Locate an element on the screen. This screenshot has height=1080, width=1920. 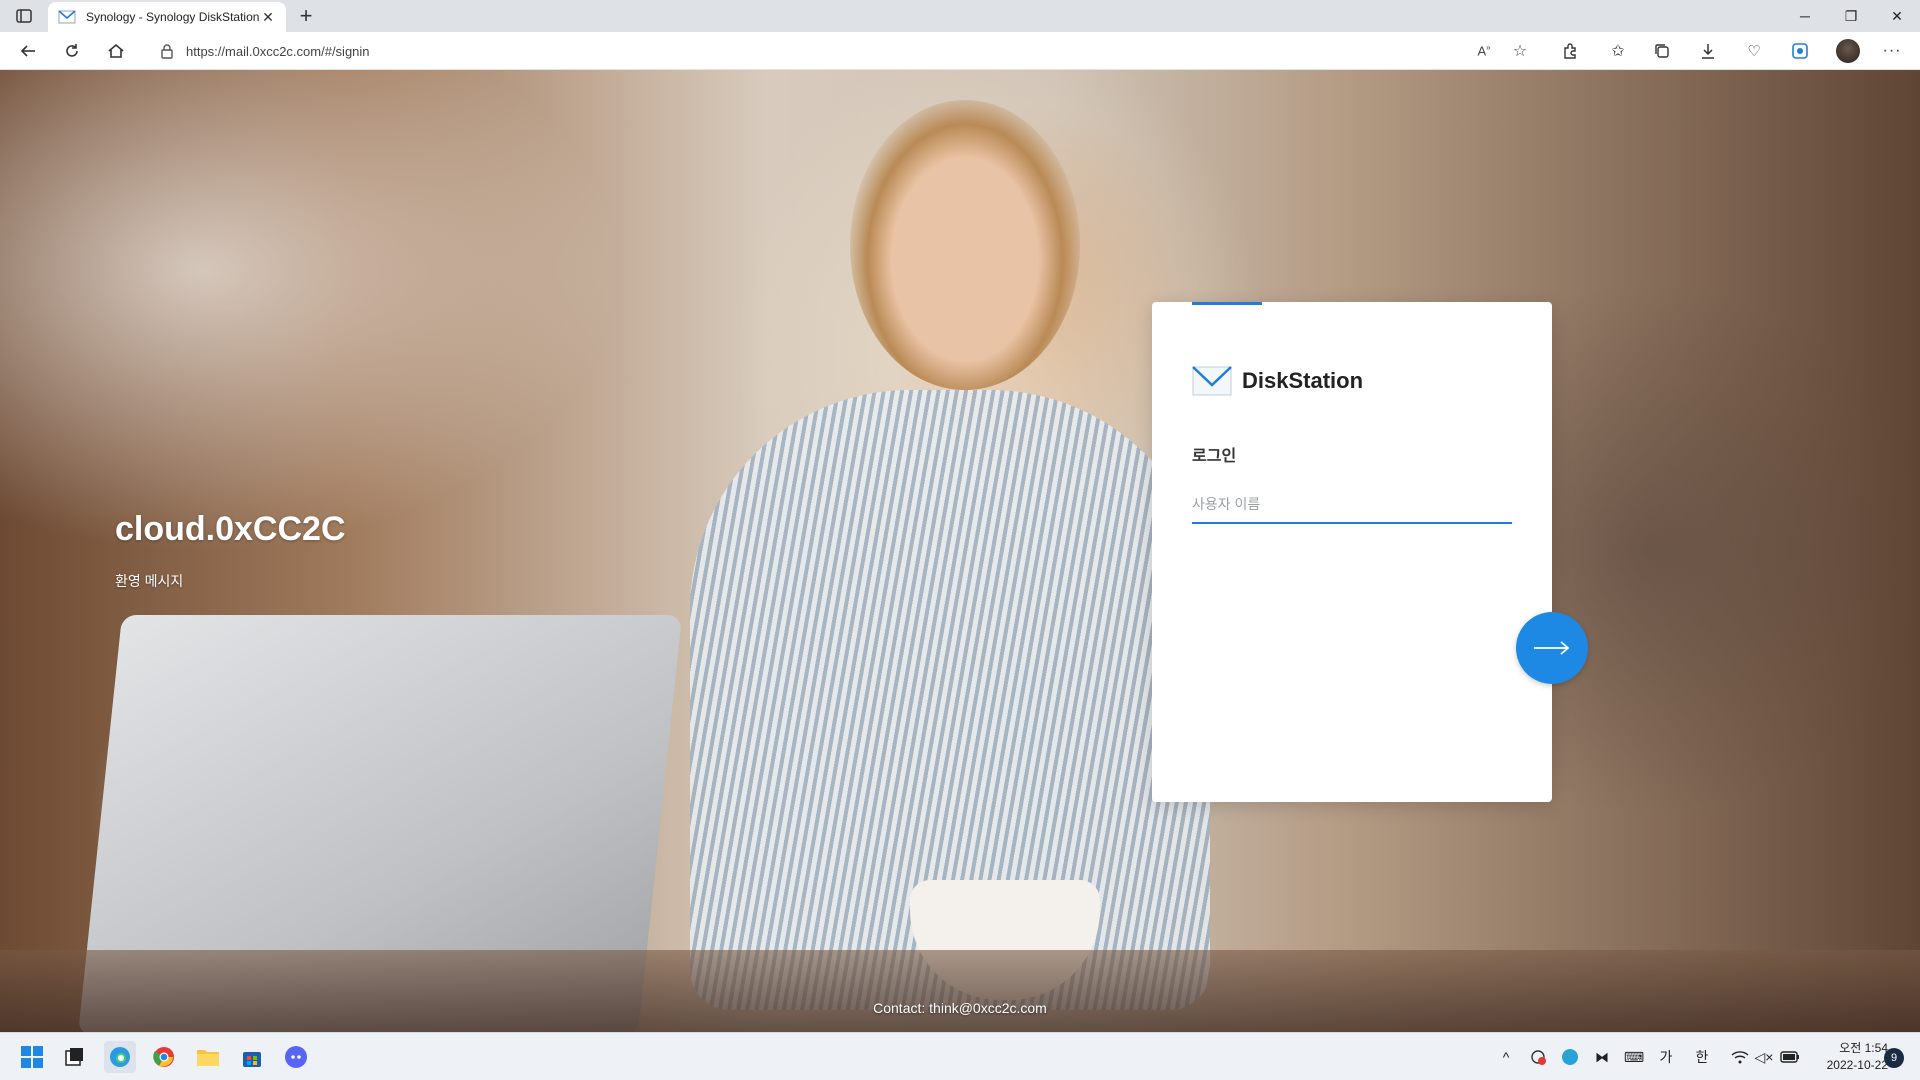
minimize-button: ─ is located at coordinates (1805, 16).